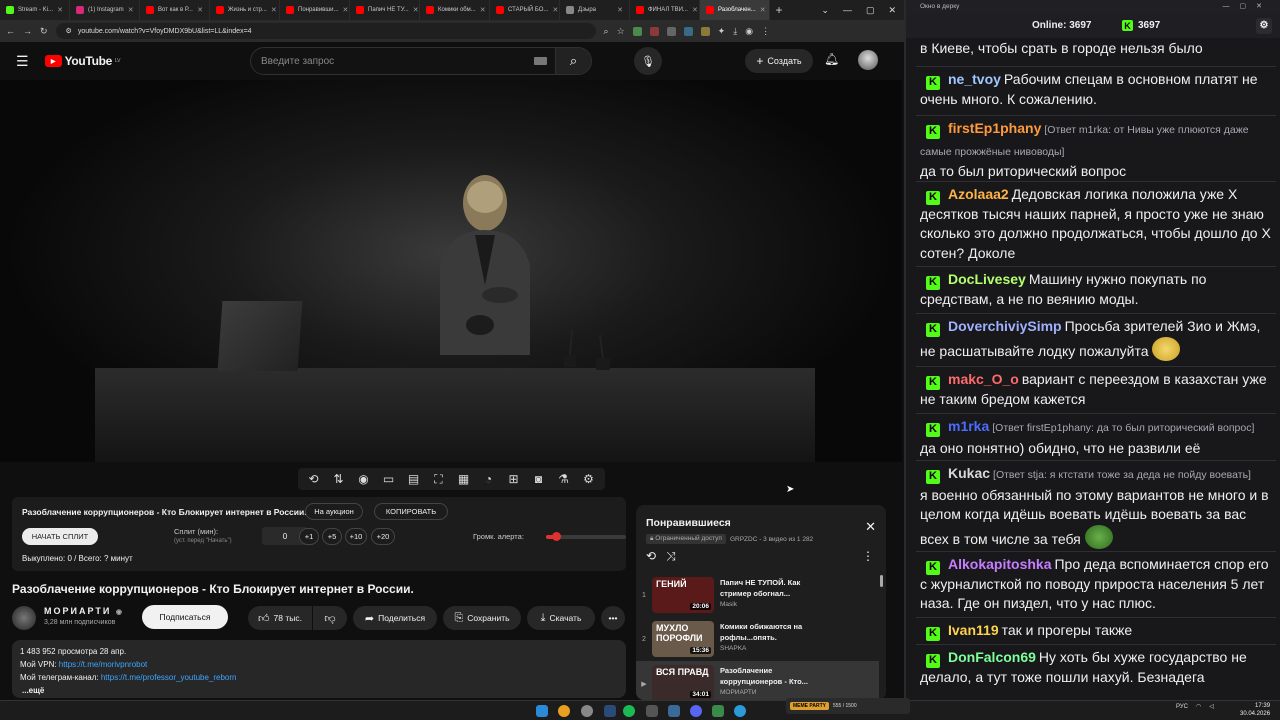  I want to click on speed-icon: ◔, so click(489, 479).